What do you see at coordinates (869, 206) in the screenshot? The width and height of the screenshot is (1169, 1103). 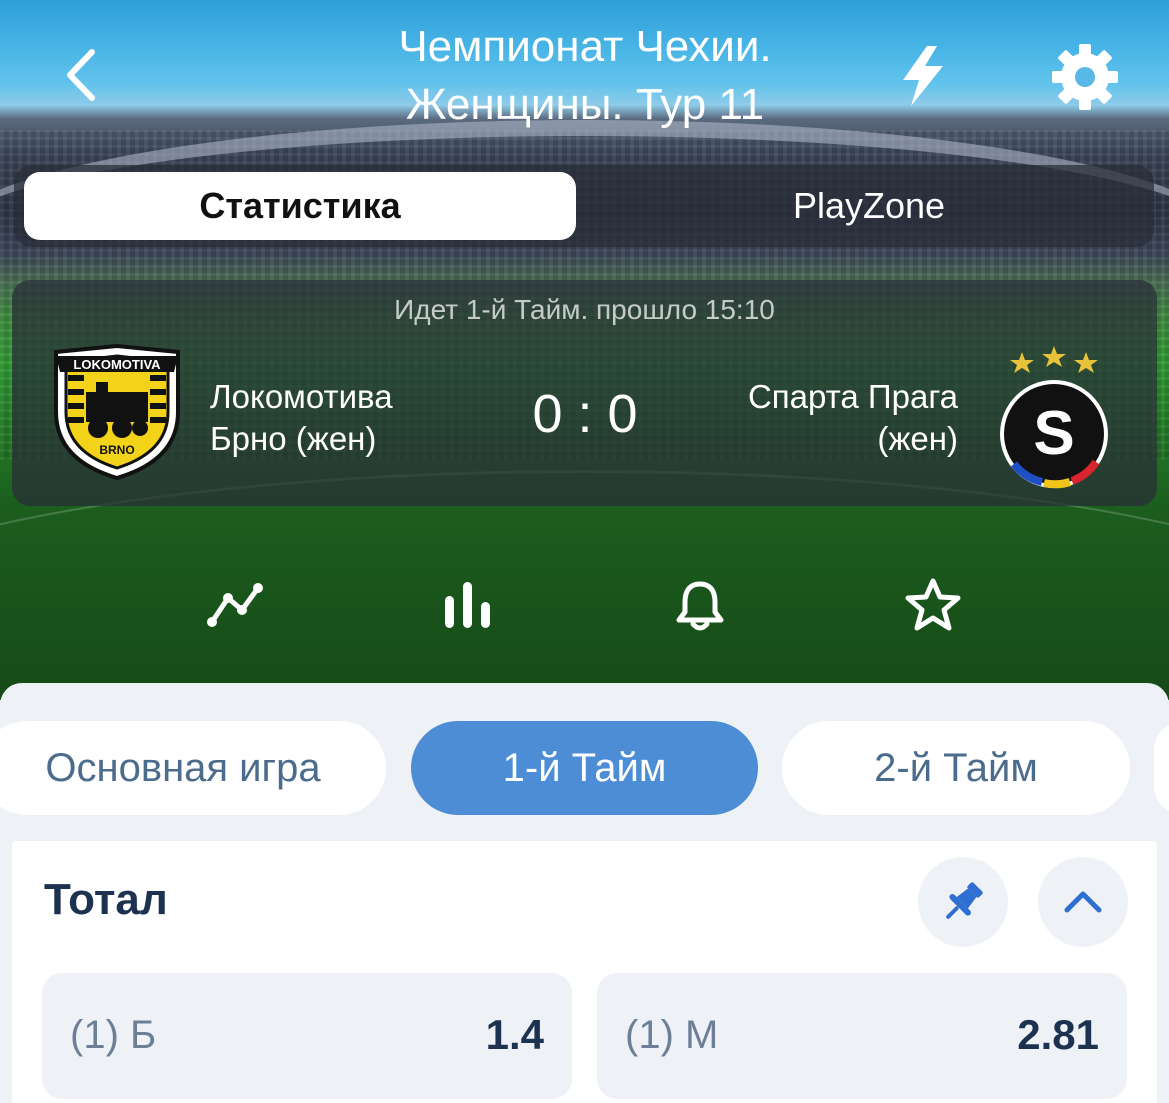 I see `tab-playzone: PlayZone` at bounding box center [869, 206].